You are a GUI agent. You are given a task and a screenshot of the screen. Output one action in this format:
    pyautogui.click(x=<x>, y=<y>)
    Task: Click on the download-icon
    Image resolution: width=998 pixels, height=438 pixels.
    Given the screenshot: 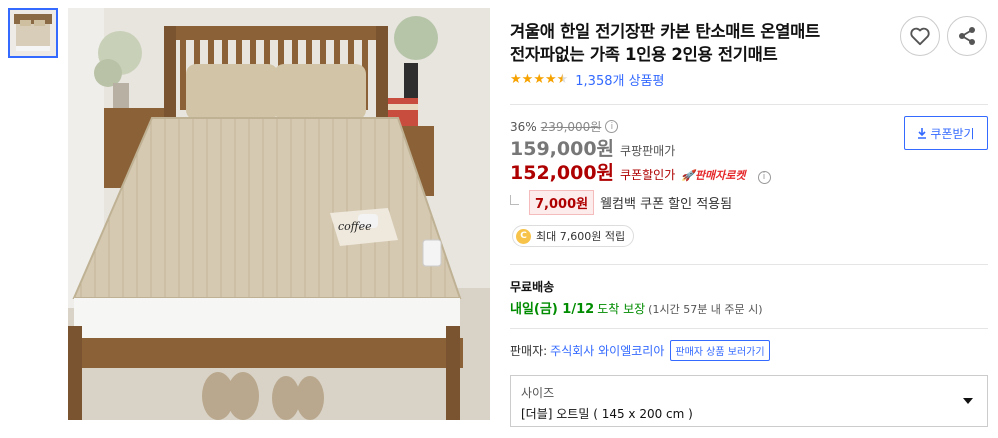 What is the action you would take?
    pyautogui.click(x=922, y=133)
    